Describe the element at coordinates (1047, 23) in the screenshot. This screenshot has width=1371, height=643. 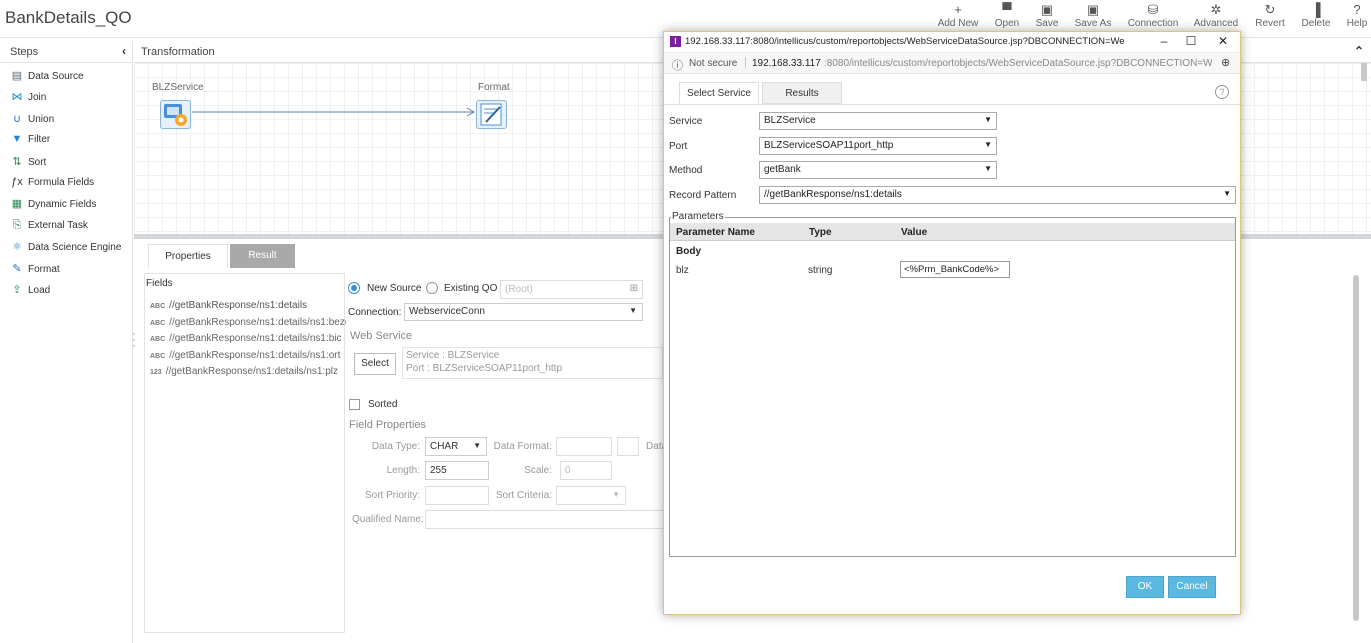
I see `save-button-label: Save` at that location.